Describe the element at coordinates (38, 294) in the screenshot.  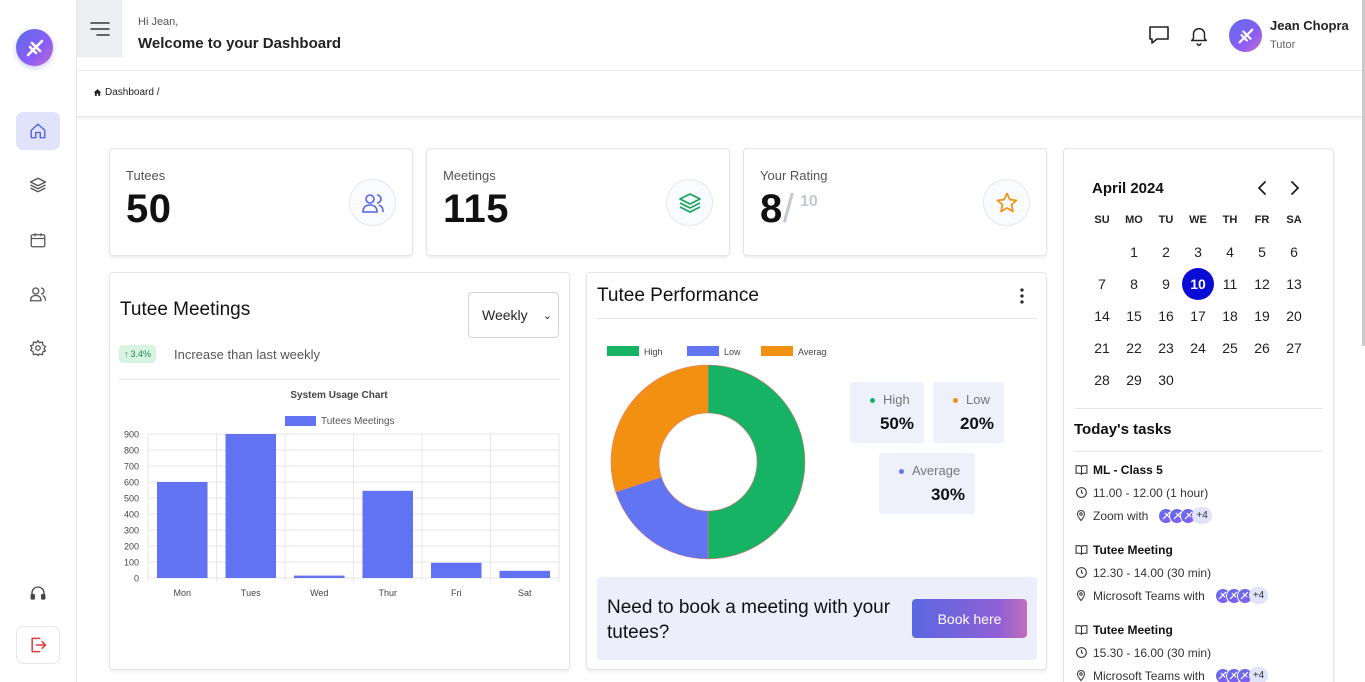
I see `sidebar-item-users` at that location.